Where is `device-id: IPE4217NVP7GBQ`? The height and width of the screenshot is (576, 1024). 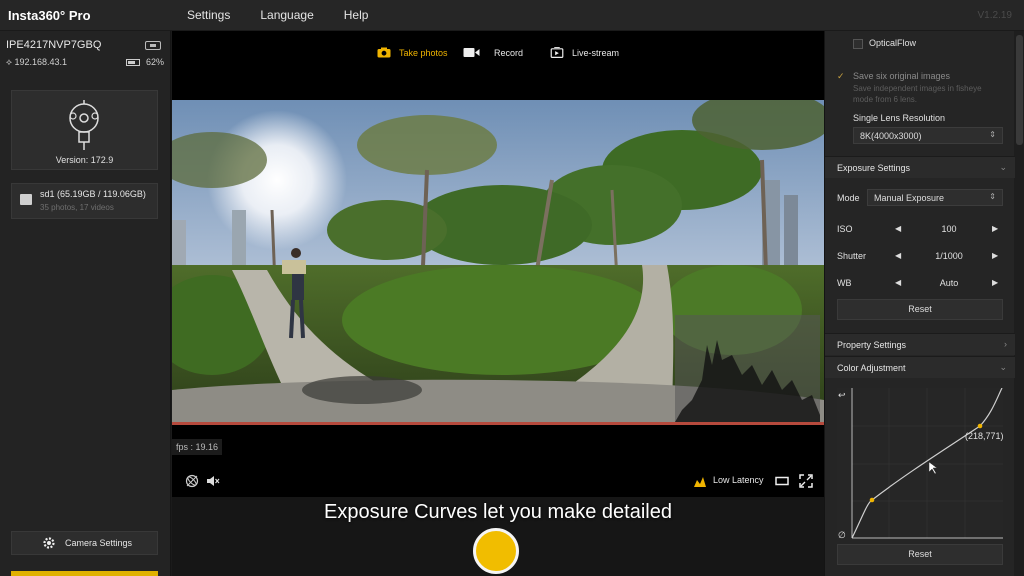 device-id: IPE4217NVP7GBQ is located at coordinates (54, 45).